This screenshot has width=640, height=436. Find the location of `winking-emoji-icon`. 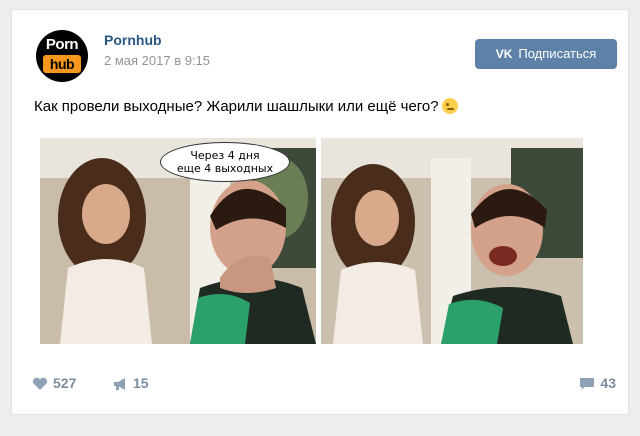

winking-emoji-icon is located at coordinates (449, 106).